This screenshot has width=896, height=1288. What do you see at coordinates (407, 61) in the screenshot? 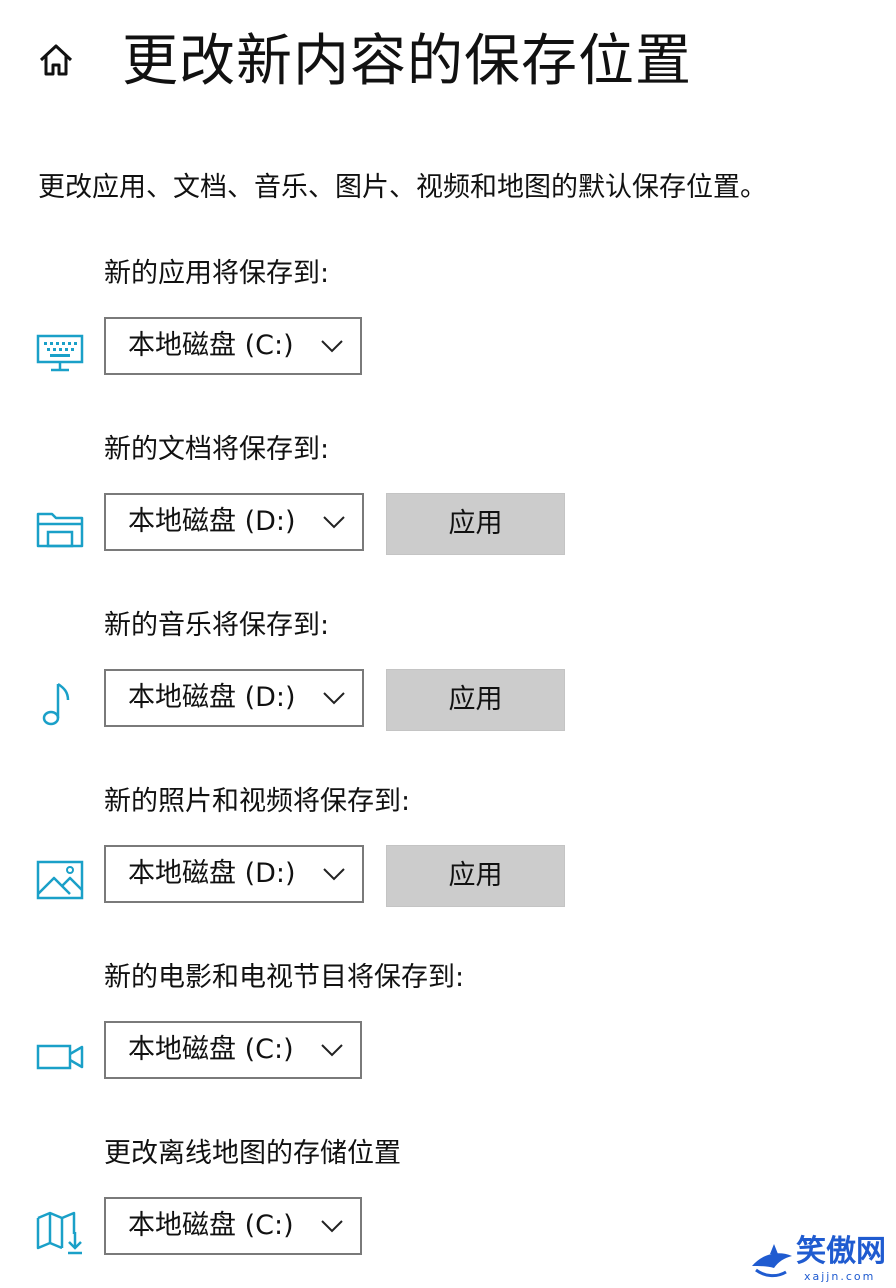
I see `page-title: 更改新内容的保存位置` at bounding box center [407, 61].